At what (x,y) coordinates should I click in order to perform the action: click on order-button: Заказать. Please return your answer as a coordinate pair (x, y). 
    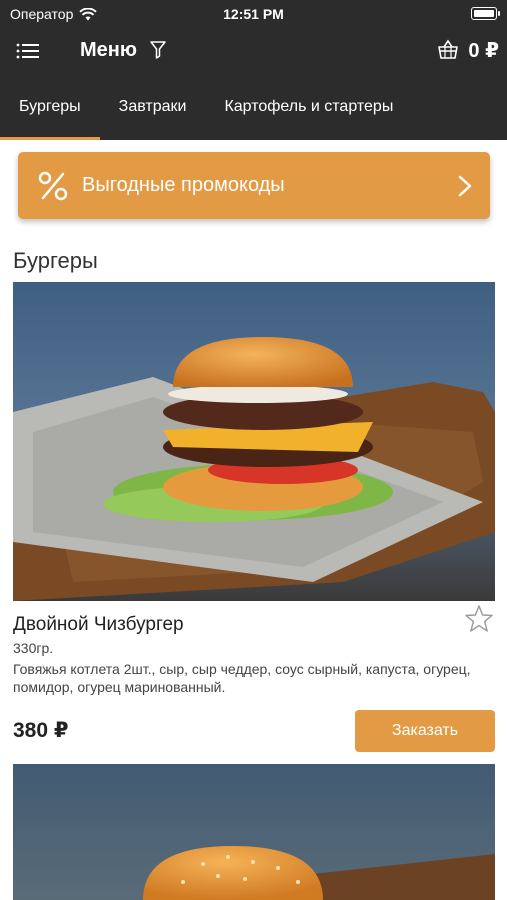
    Looking at the image, I should click on (425, 731).